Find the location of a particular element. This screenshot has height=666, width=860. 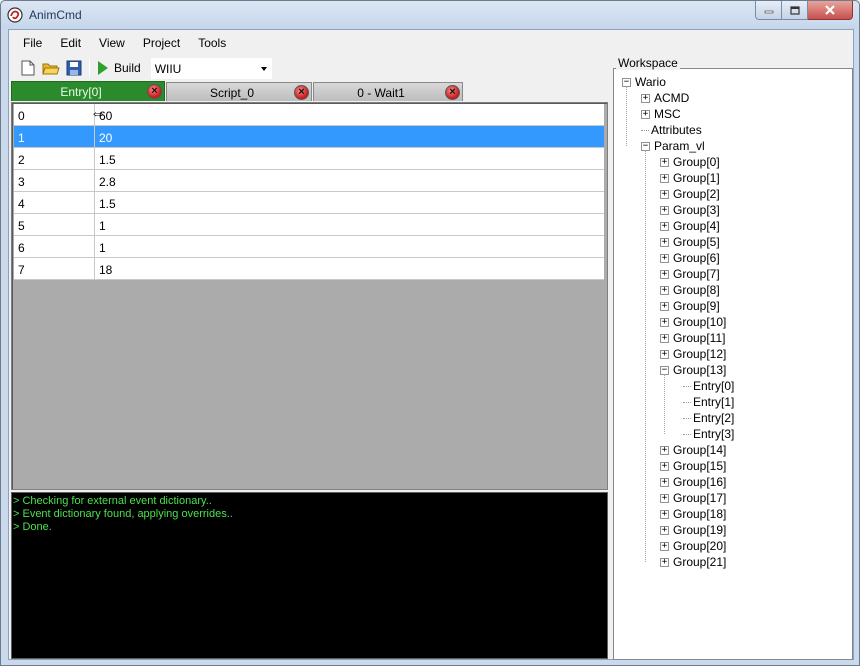

new-file-button is located at coordinates (28, 68).